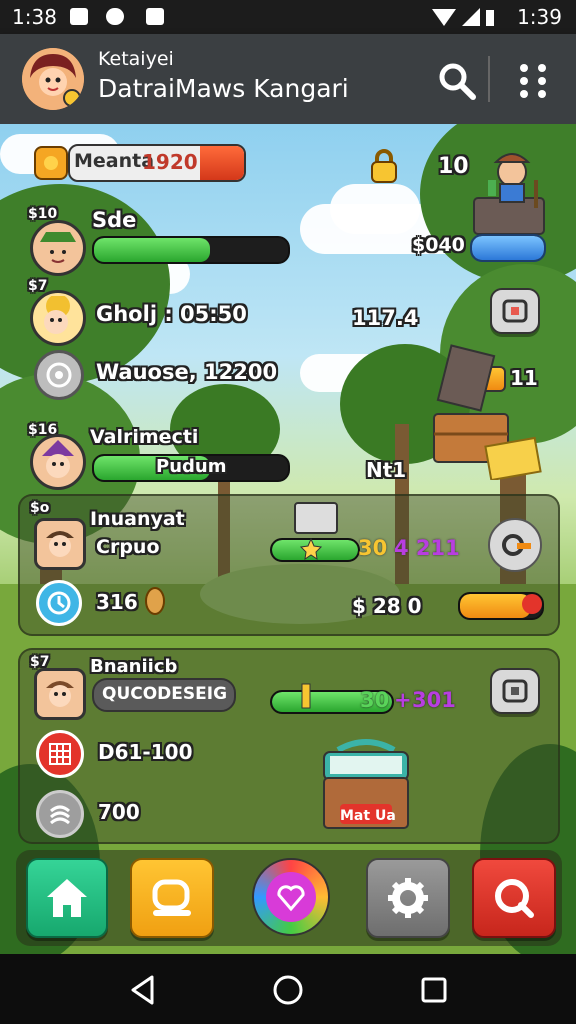 The image size is (576, 1024). I want to click on panel1-name: Inuanyat, so click(137, 519).